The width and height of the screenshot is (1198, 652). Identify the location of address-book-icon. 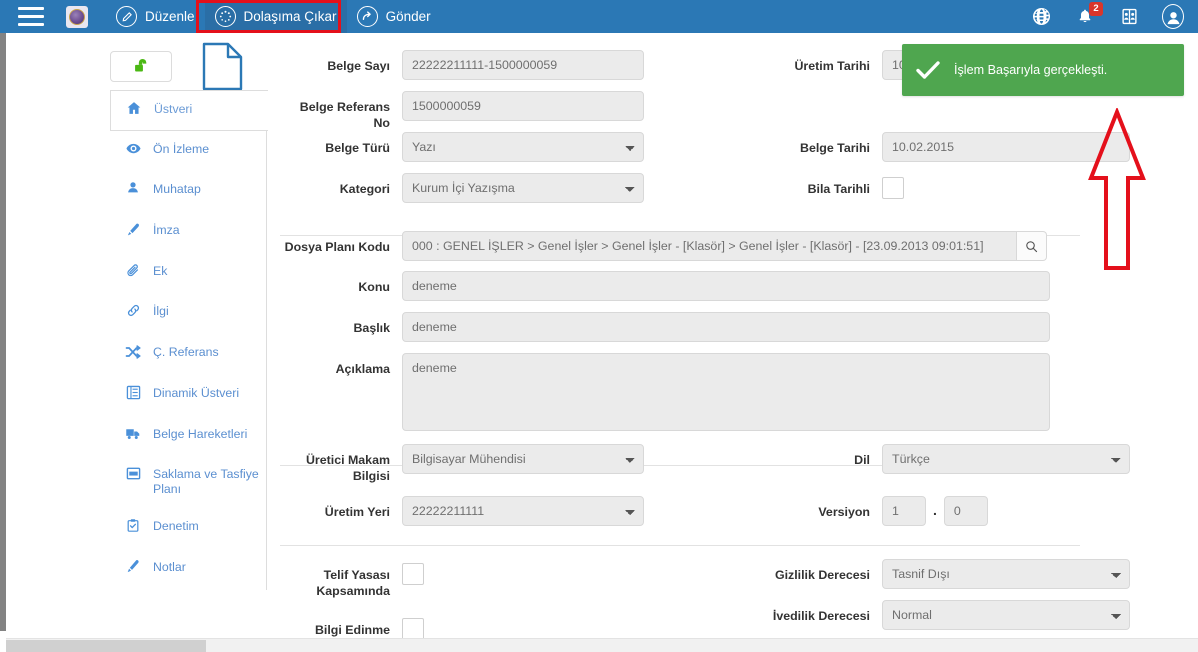
(1129, 17).